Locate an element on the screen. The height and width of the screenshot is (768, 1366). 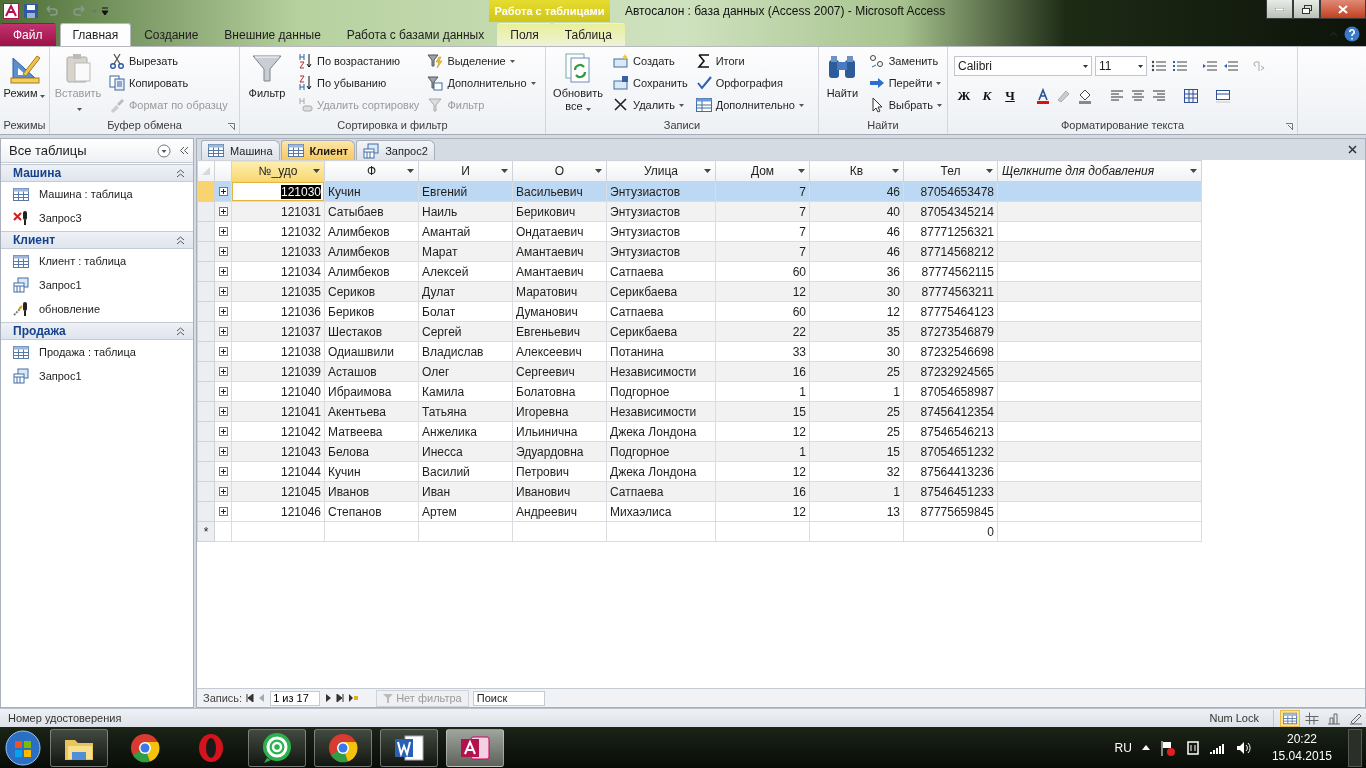
nav-group-header: Продажа is located at coordinates (97, 331).